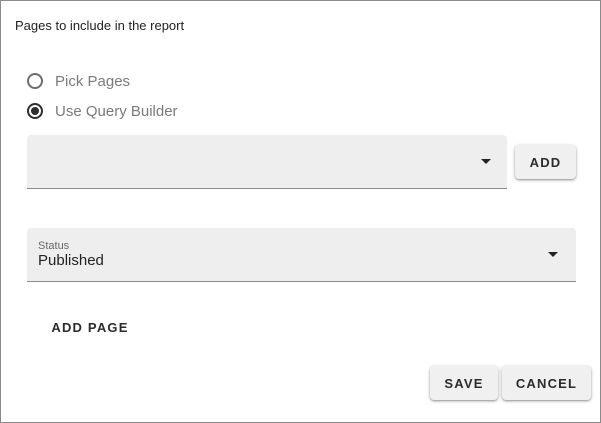  What do you see at coordinates (54, 246) in the screenshot?
I see `status-select-label: Status` at bounding box center [54, 246].